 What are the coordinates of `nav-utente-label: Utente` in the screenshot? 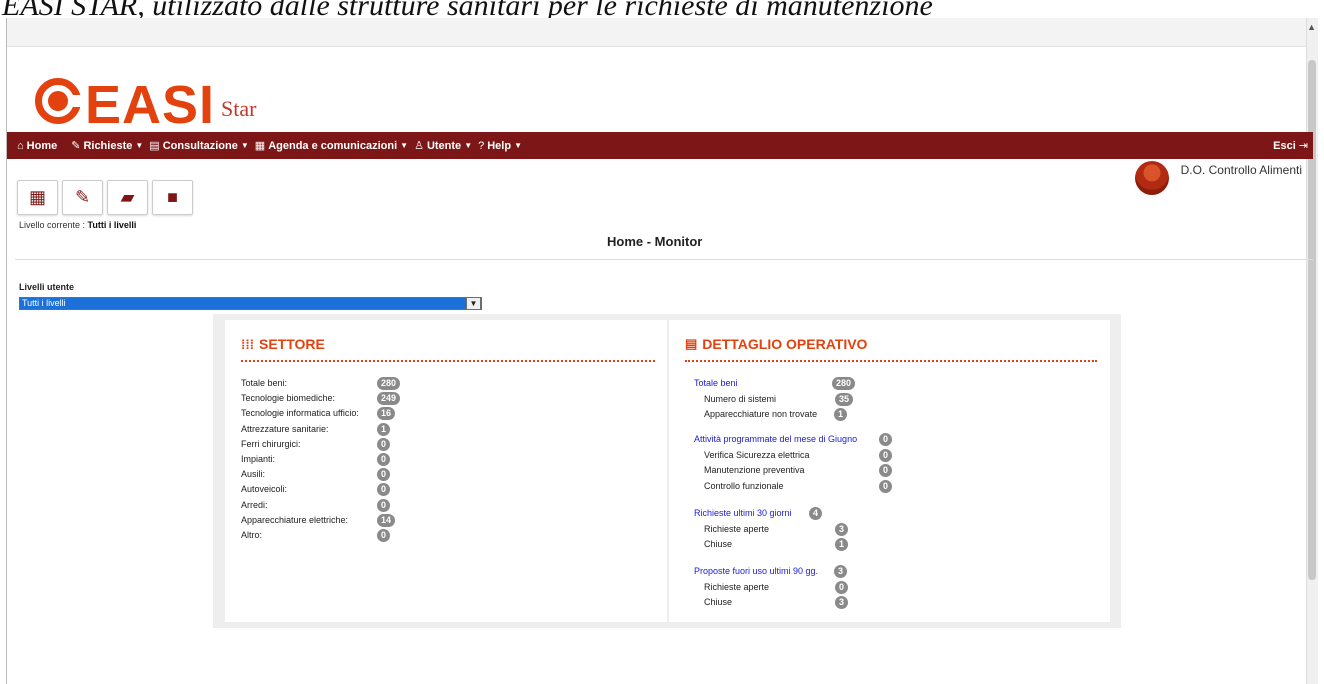 It's located at (444, 145).